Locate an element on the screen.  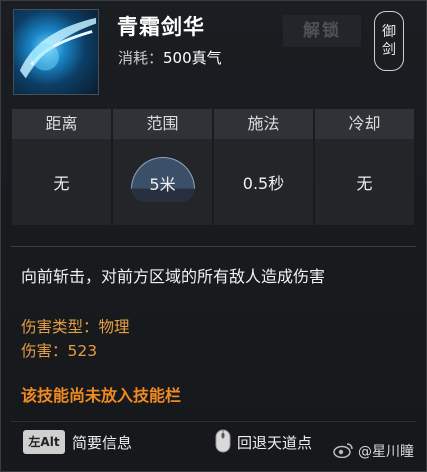
return-skill-point-button: 回退天道点 is located at coordinates (274, 442).